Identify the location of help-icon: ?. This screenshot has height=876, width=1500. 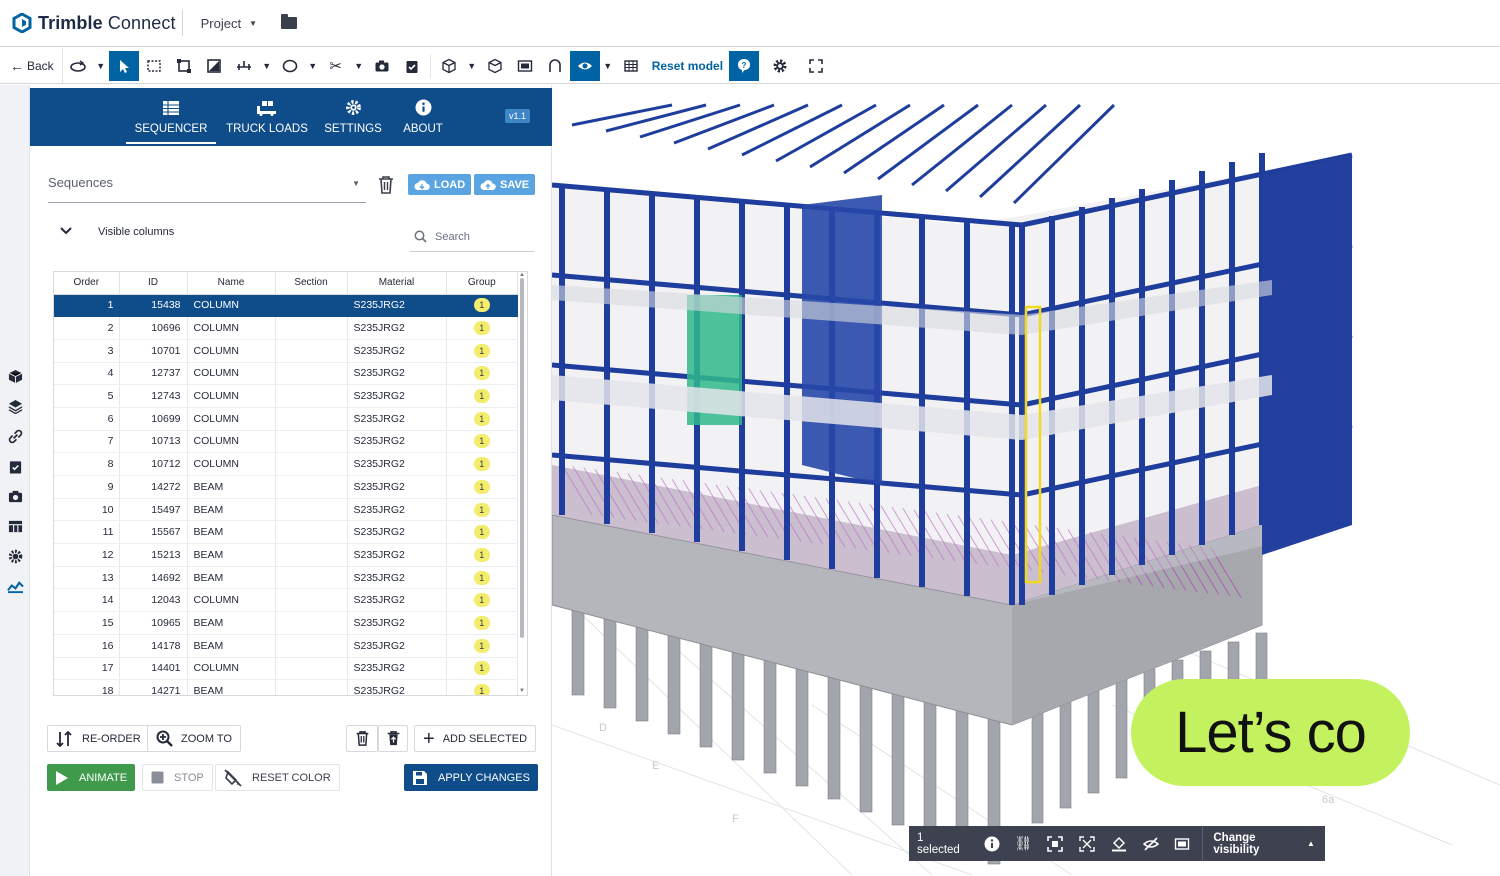
(744, 65).